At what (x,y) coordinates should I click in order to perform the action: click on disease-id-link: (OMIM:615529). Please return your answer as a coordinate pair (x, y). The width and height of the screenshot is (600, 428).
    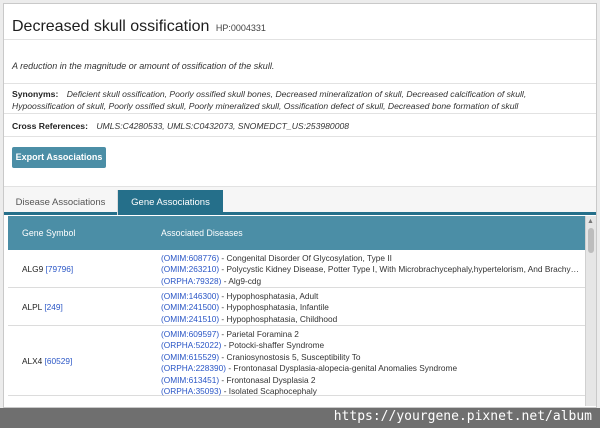
    Looking at the image, I should click on (190, 357).